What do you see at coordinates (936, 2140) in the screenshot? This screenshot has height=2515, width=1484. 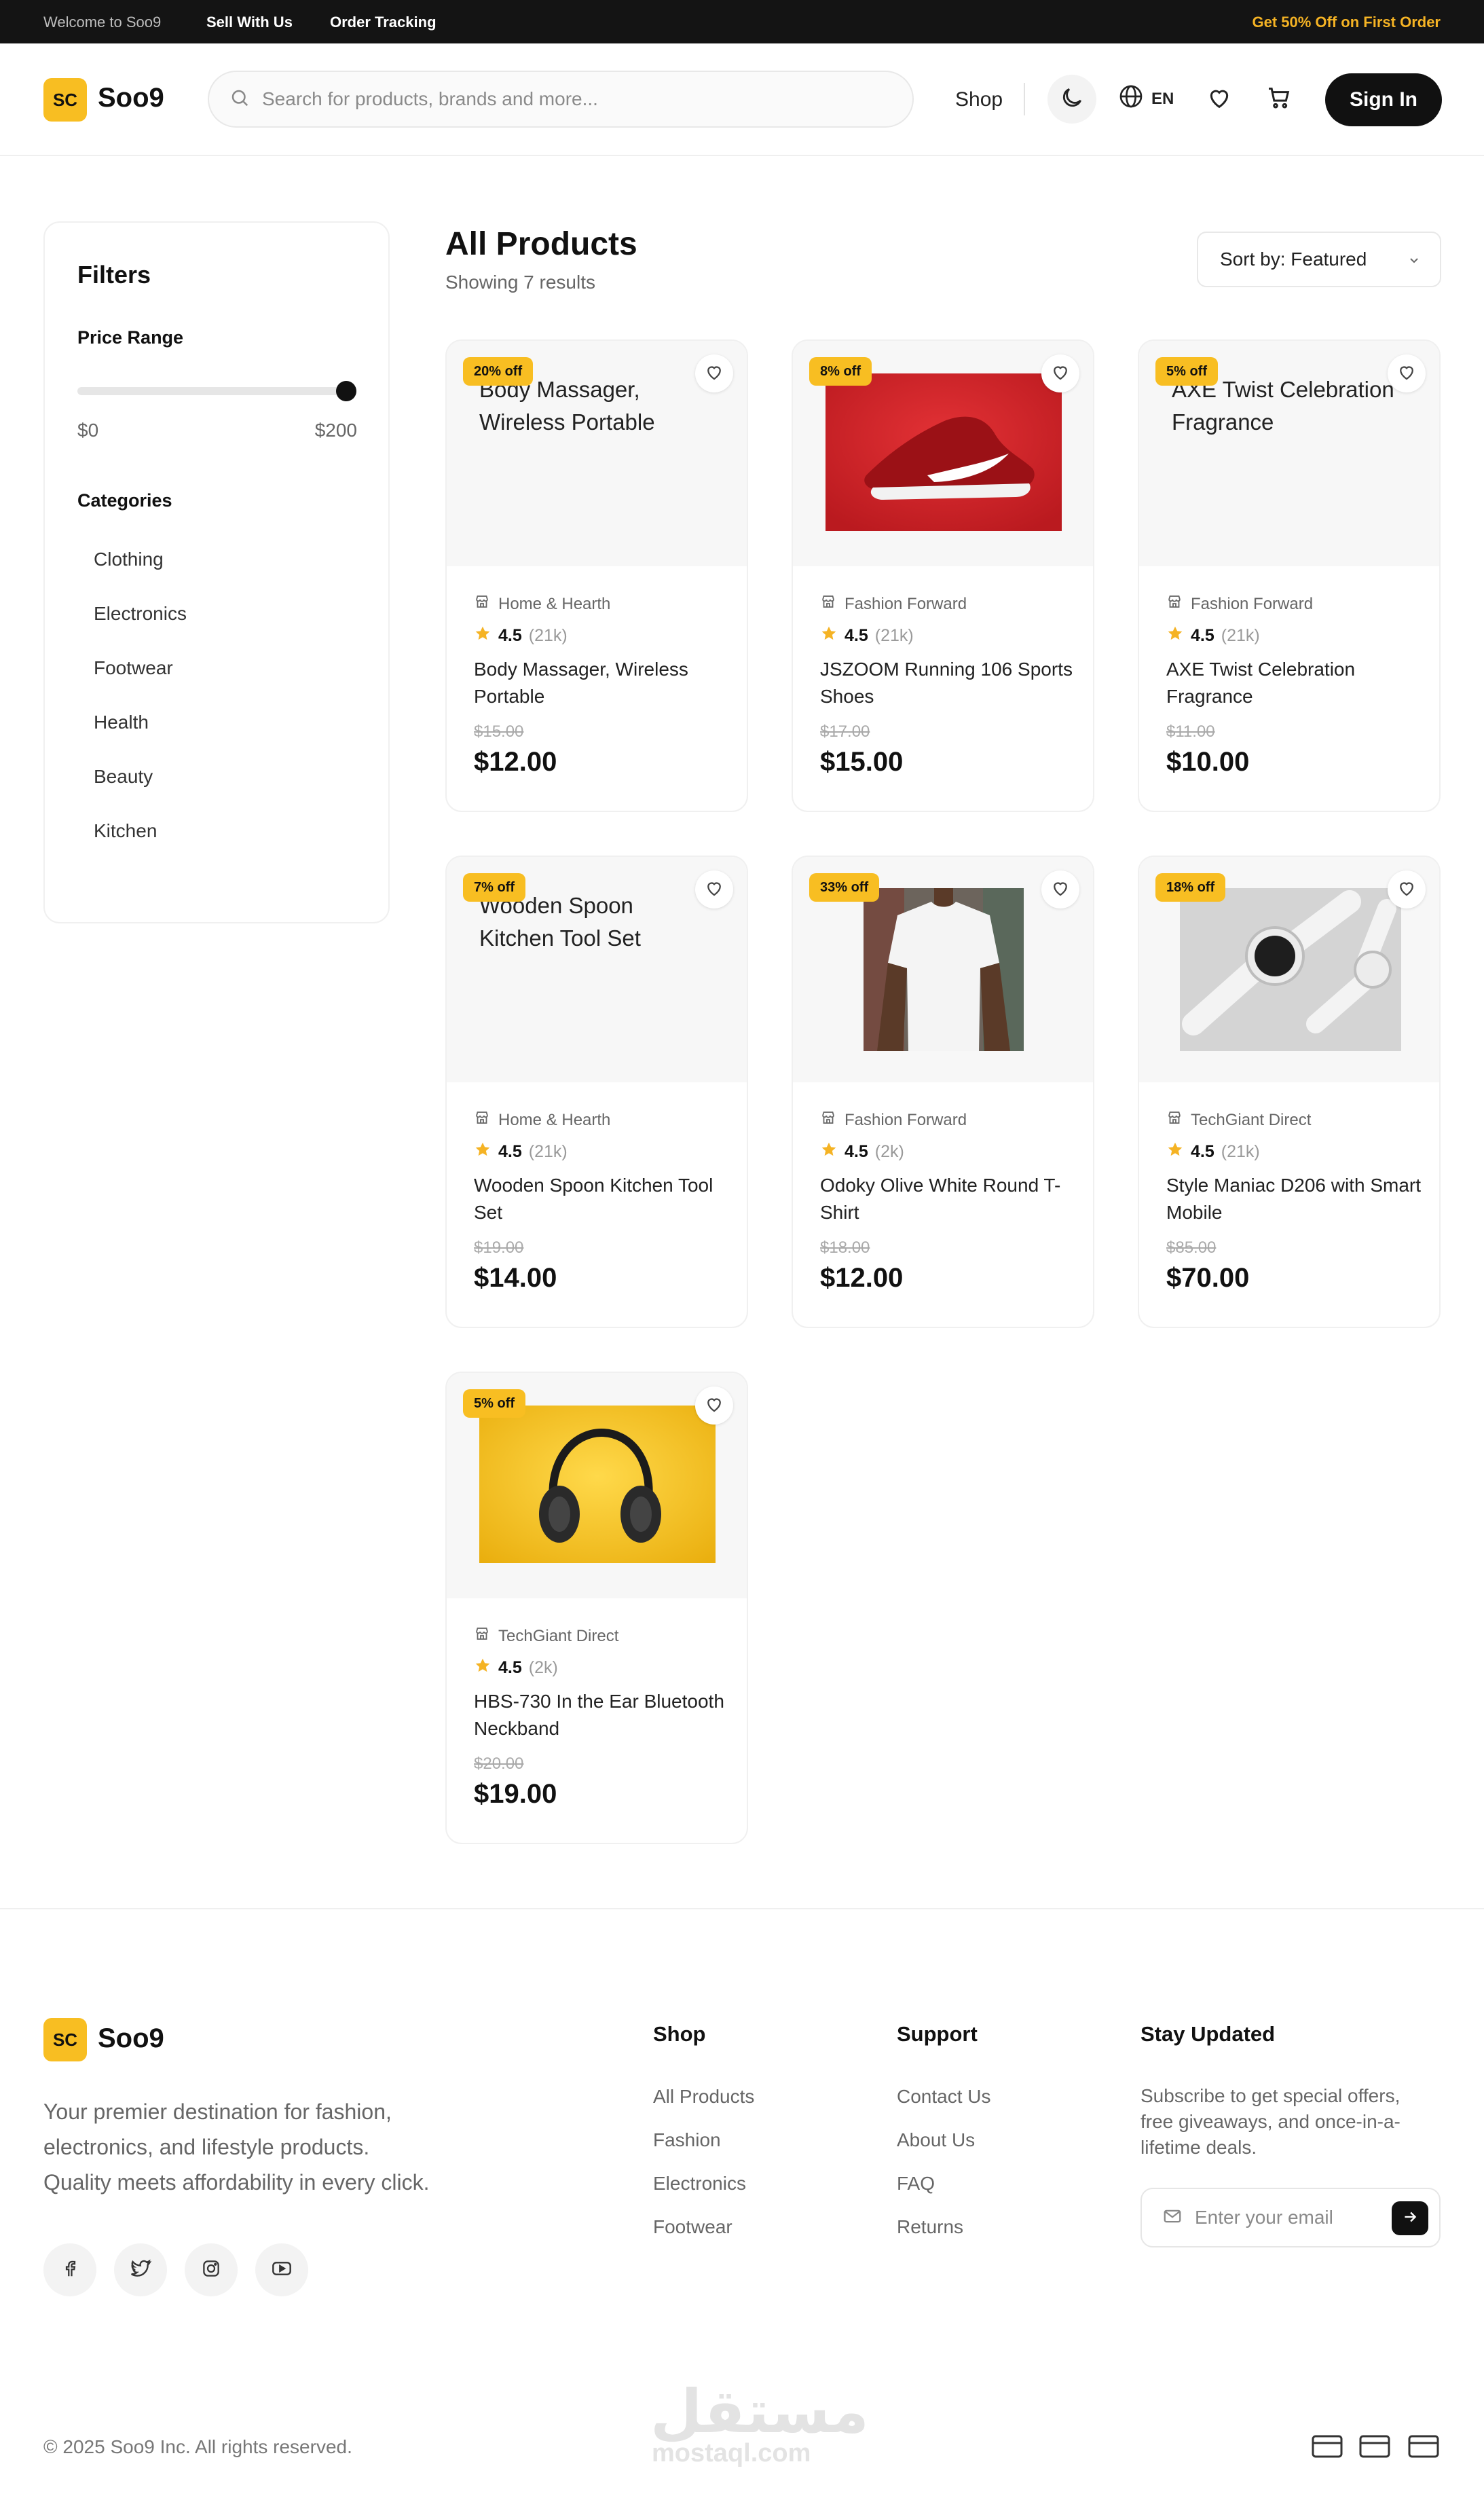 I see `footer-link-about-us: About Us` at bounding box center [936, 2140].